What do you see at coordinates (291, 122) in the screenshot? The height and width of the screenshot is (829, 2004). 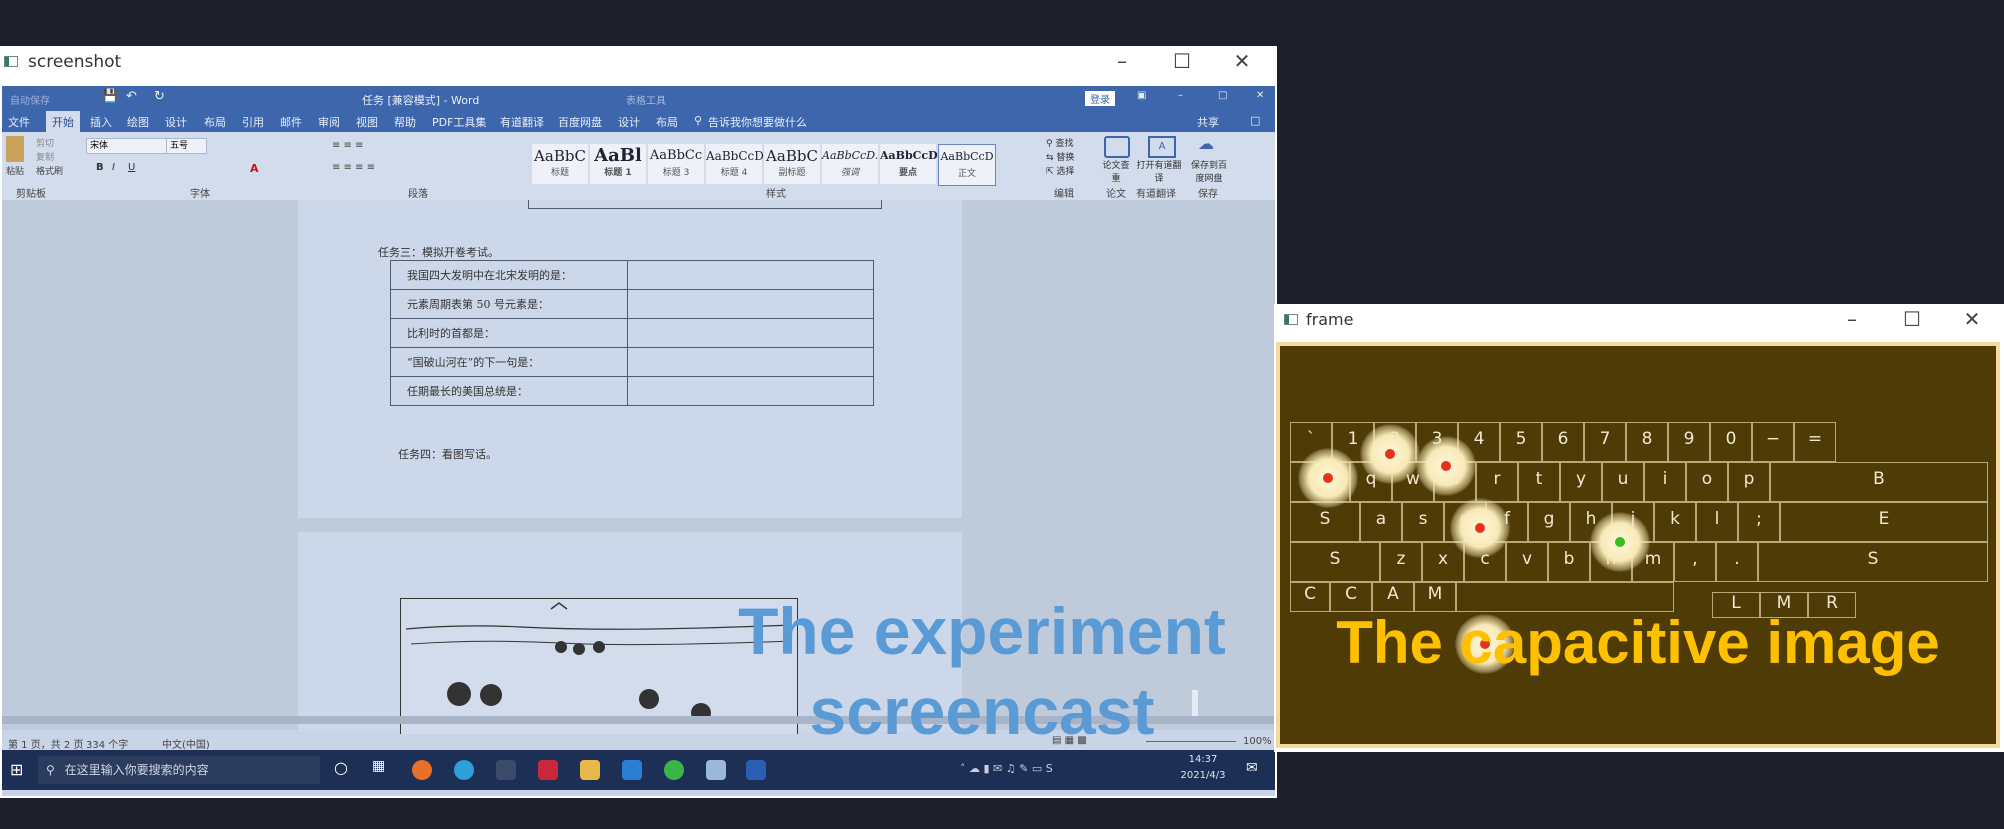 I see `tab-mailings: 邮件` at bounding box center [291, 122].